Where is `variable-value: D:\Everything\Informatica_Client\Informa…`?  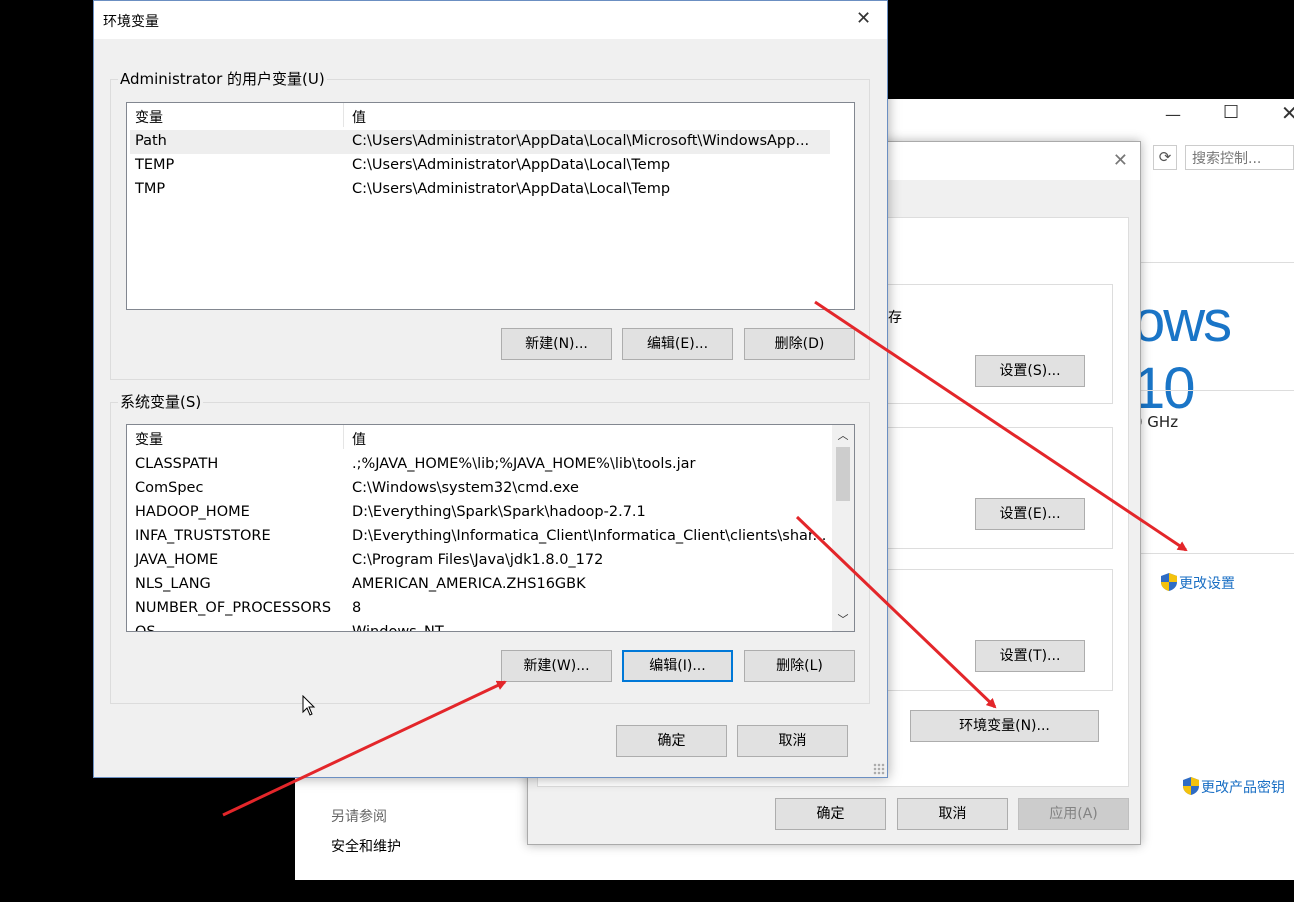
variable-value: D:\Everything\Informatica_Client\Informa… is located at coordinates (589, 536).